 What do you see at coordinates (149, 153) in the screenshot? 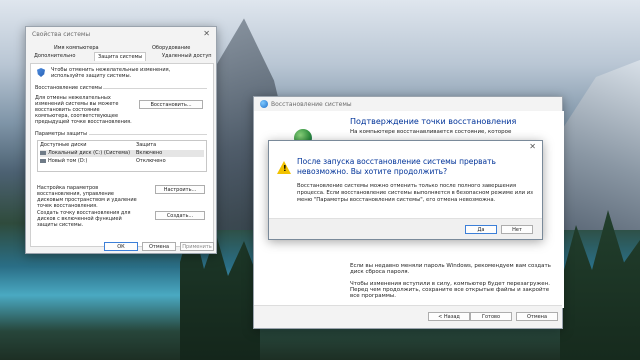
I see `drive-status: Включено` at bounding box center [149, 153].